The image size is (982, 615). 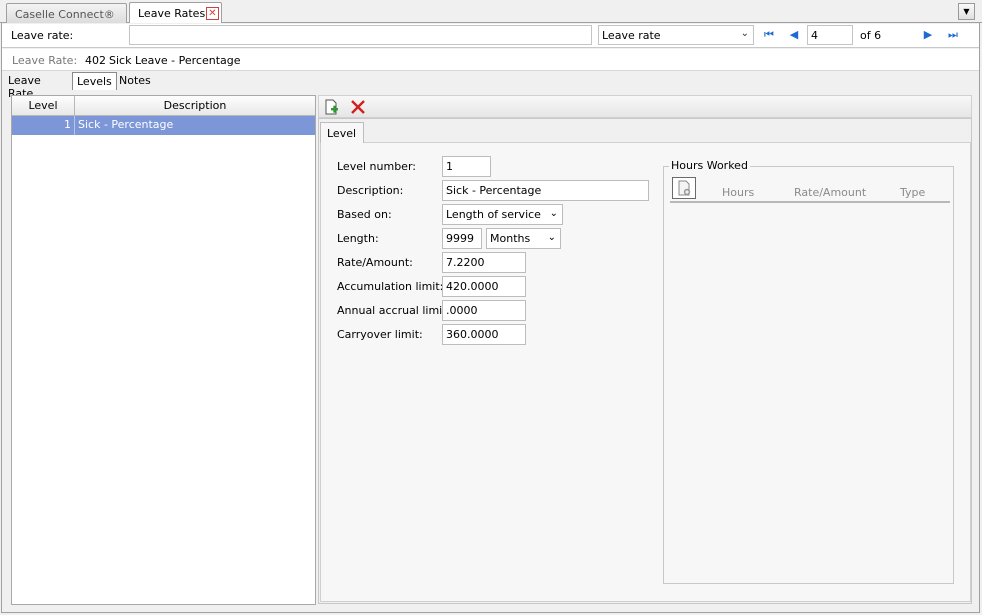 I want to click on level-number-input: 1, so click(x=466, y=166).